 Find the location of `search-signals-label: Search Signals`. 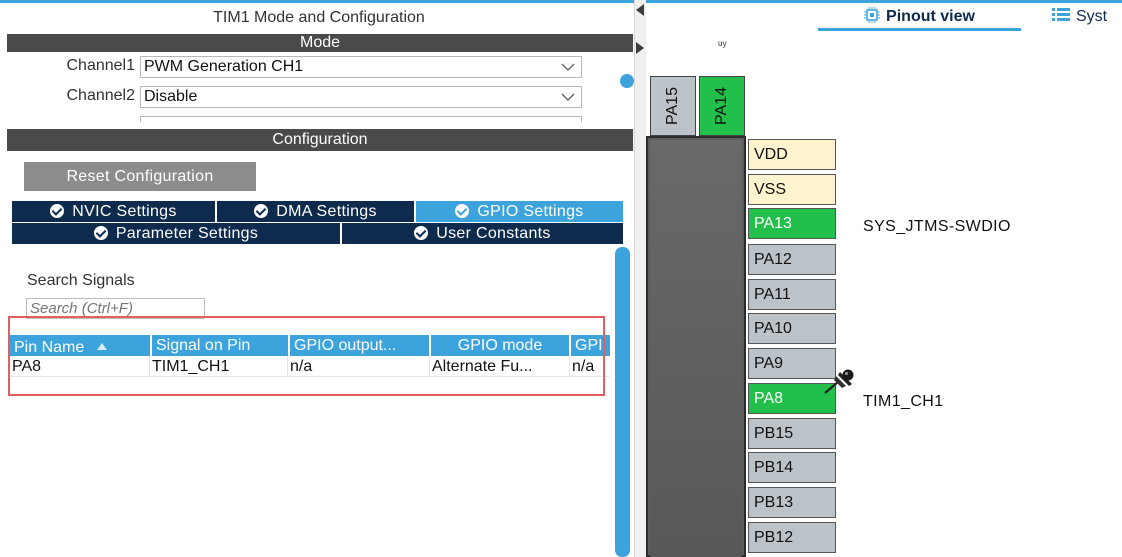

search-signals-label: Search Signals is located at coordinates (81, 280).